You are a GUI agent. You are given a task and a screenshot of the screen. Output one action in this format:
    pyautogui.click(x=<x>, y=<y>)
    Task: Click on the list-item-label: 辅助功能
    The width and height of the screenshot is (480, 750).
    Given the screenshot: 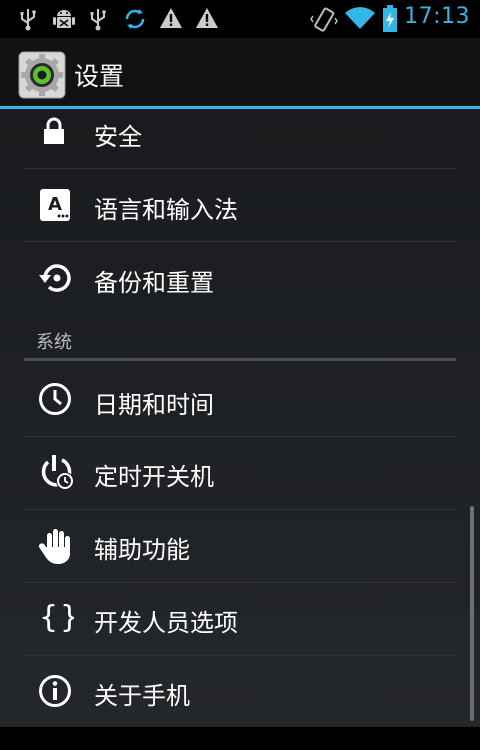 What is the action you would take?
    pyautogui.click(x=142, y=550)
    